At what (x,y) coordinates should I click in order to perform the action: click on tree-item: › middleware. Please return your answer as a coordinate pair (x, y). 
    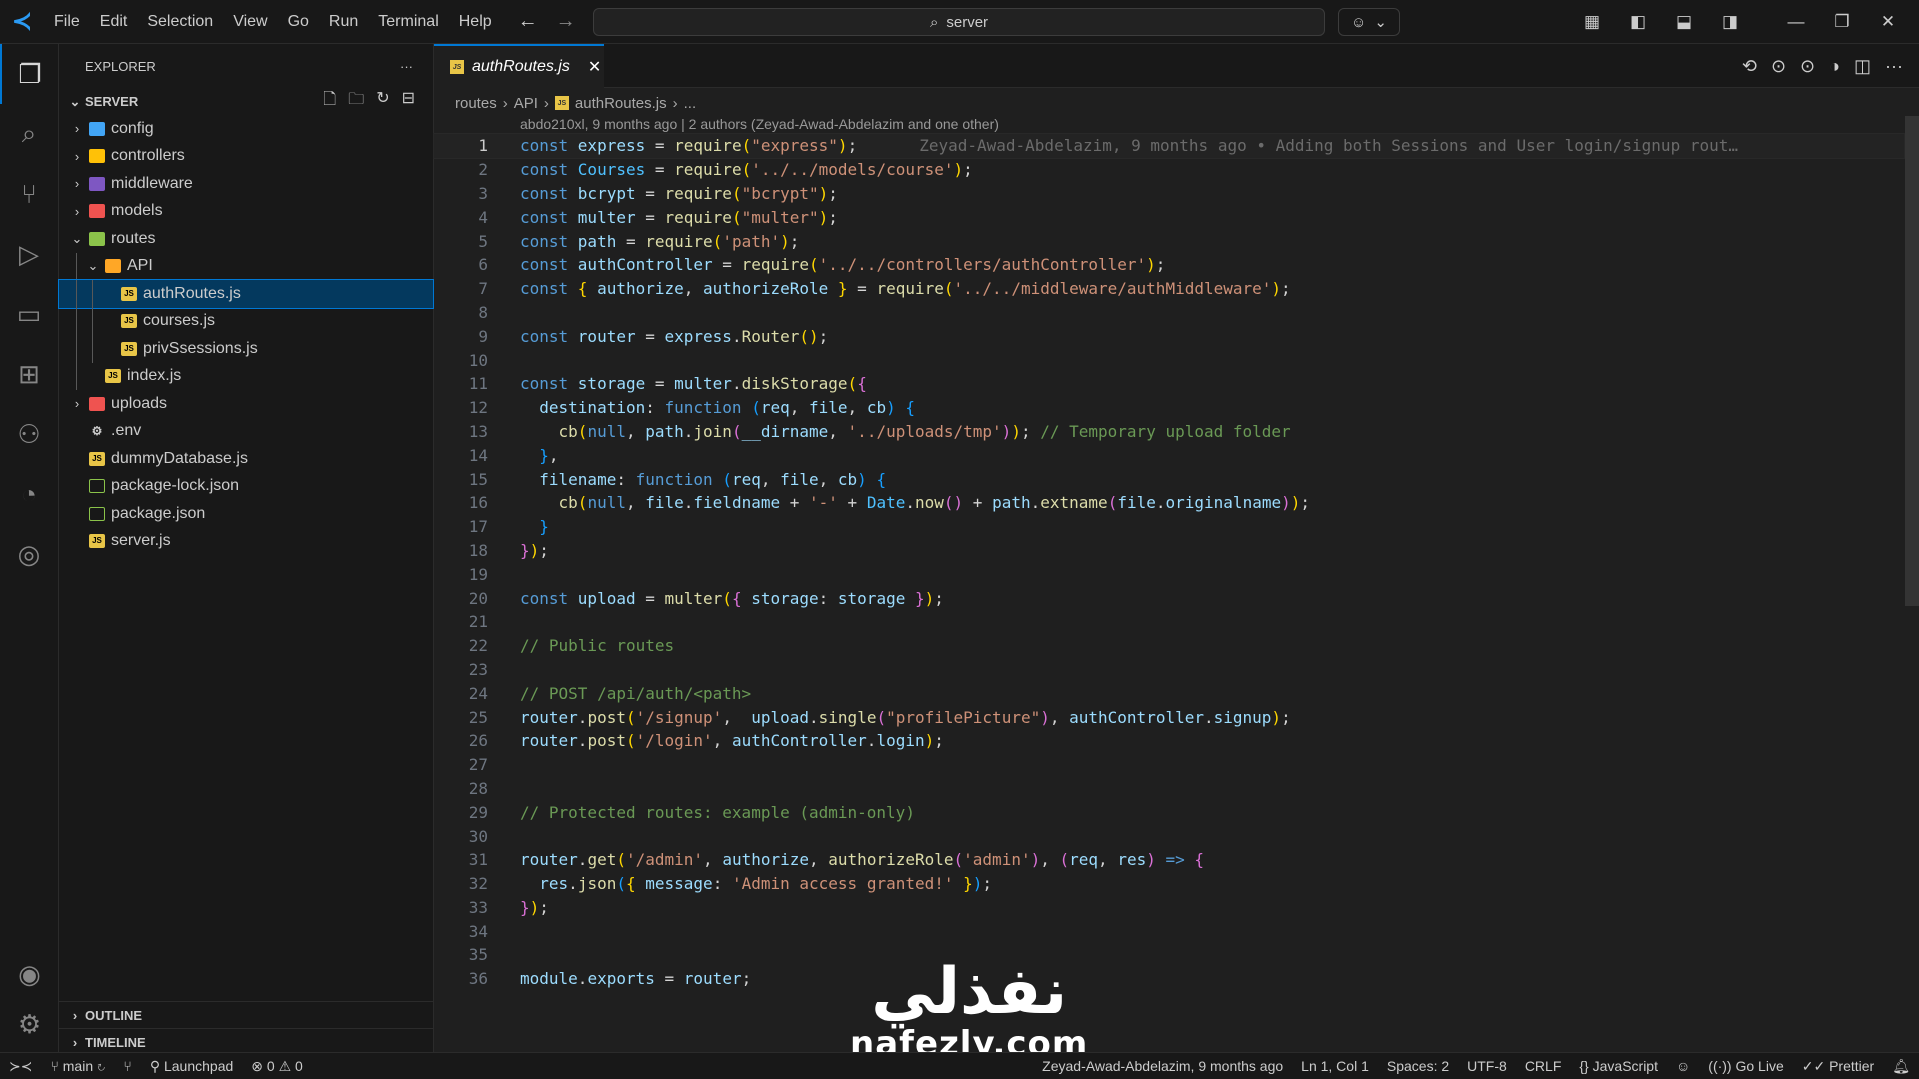
    Looking at the image, I should click on (246, 184).